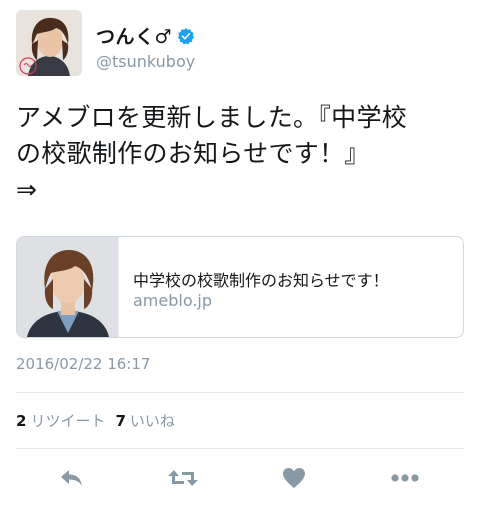  I want to click on tweet-header: つんく♂ @tsunkuboy, so click(241, 43).